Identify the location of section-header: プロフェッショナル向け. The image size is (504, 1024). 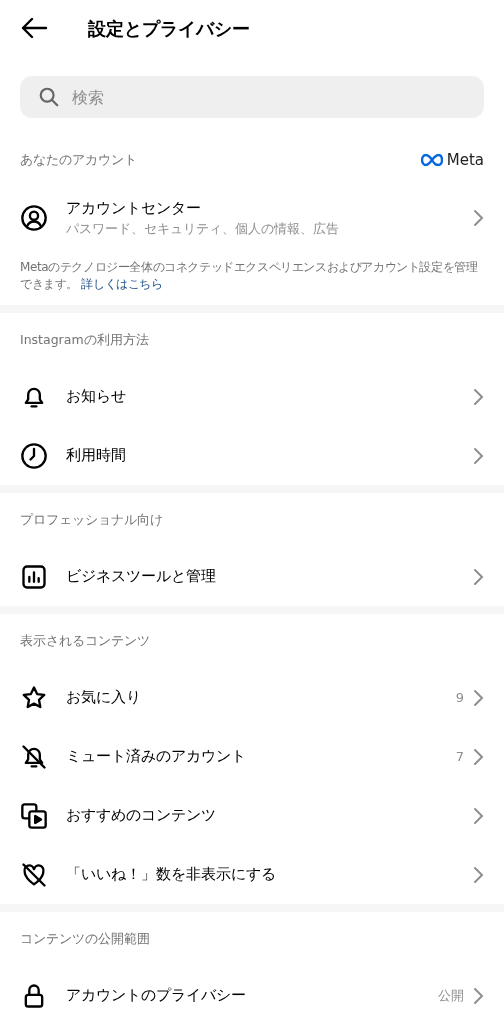
(91, 520).